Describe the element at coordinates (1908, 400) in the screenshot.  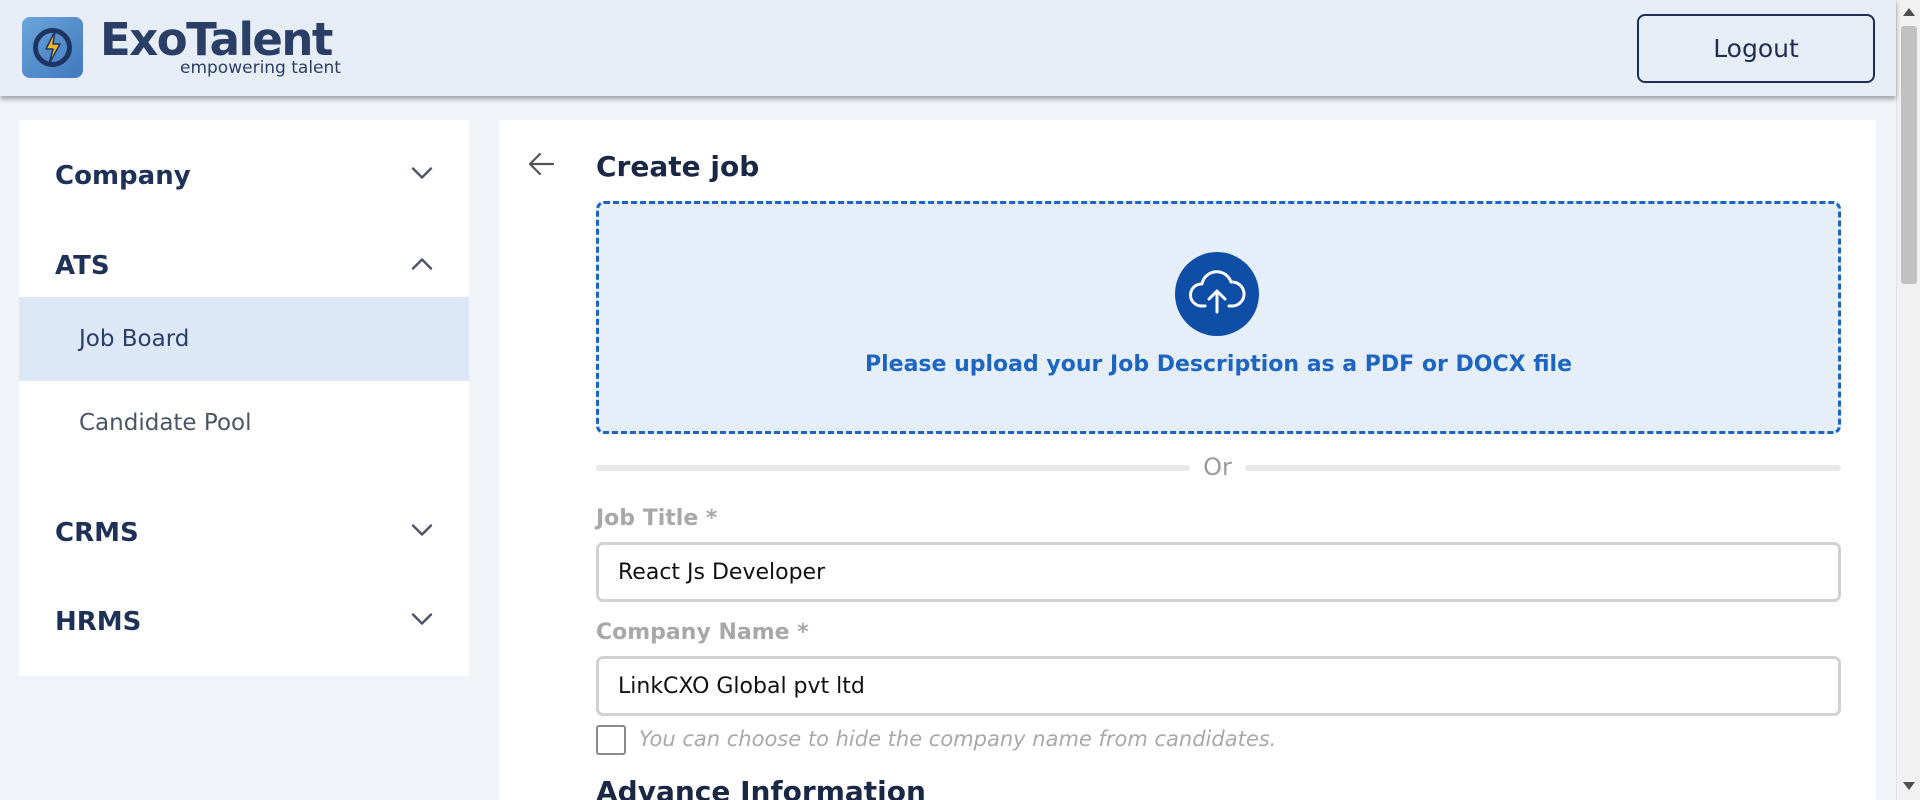
I see `page-scrollbar` at that location.